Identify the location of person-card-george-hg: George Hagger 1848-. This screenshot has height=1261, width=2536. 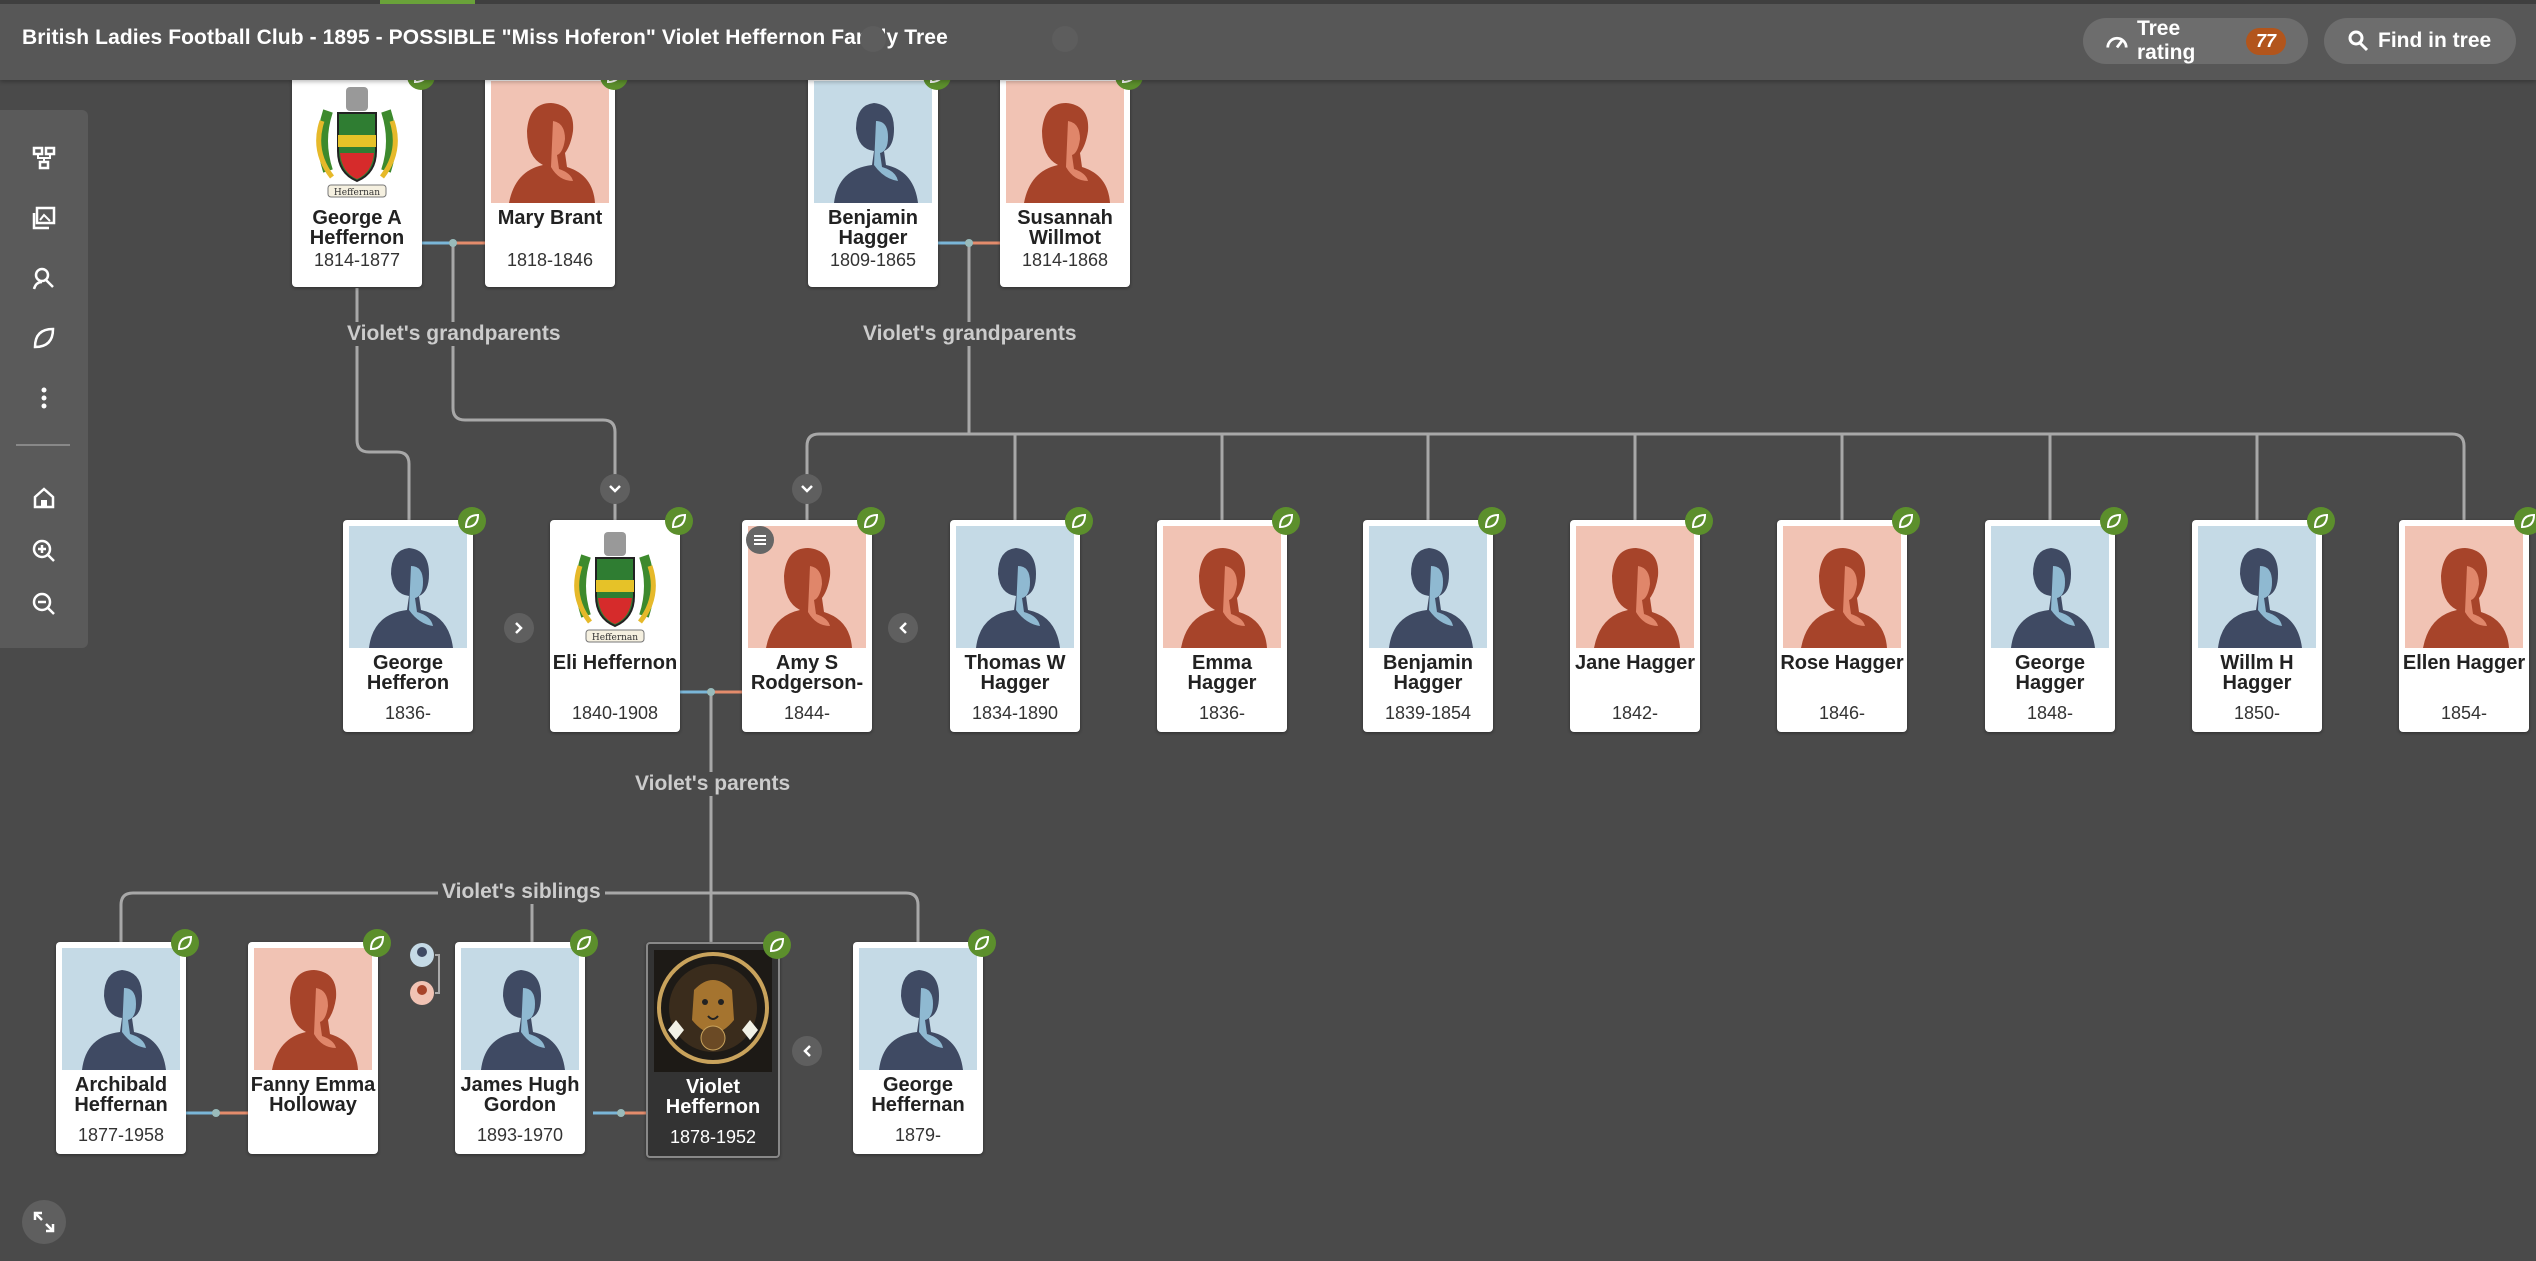
(2056, 619).